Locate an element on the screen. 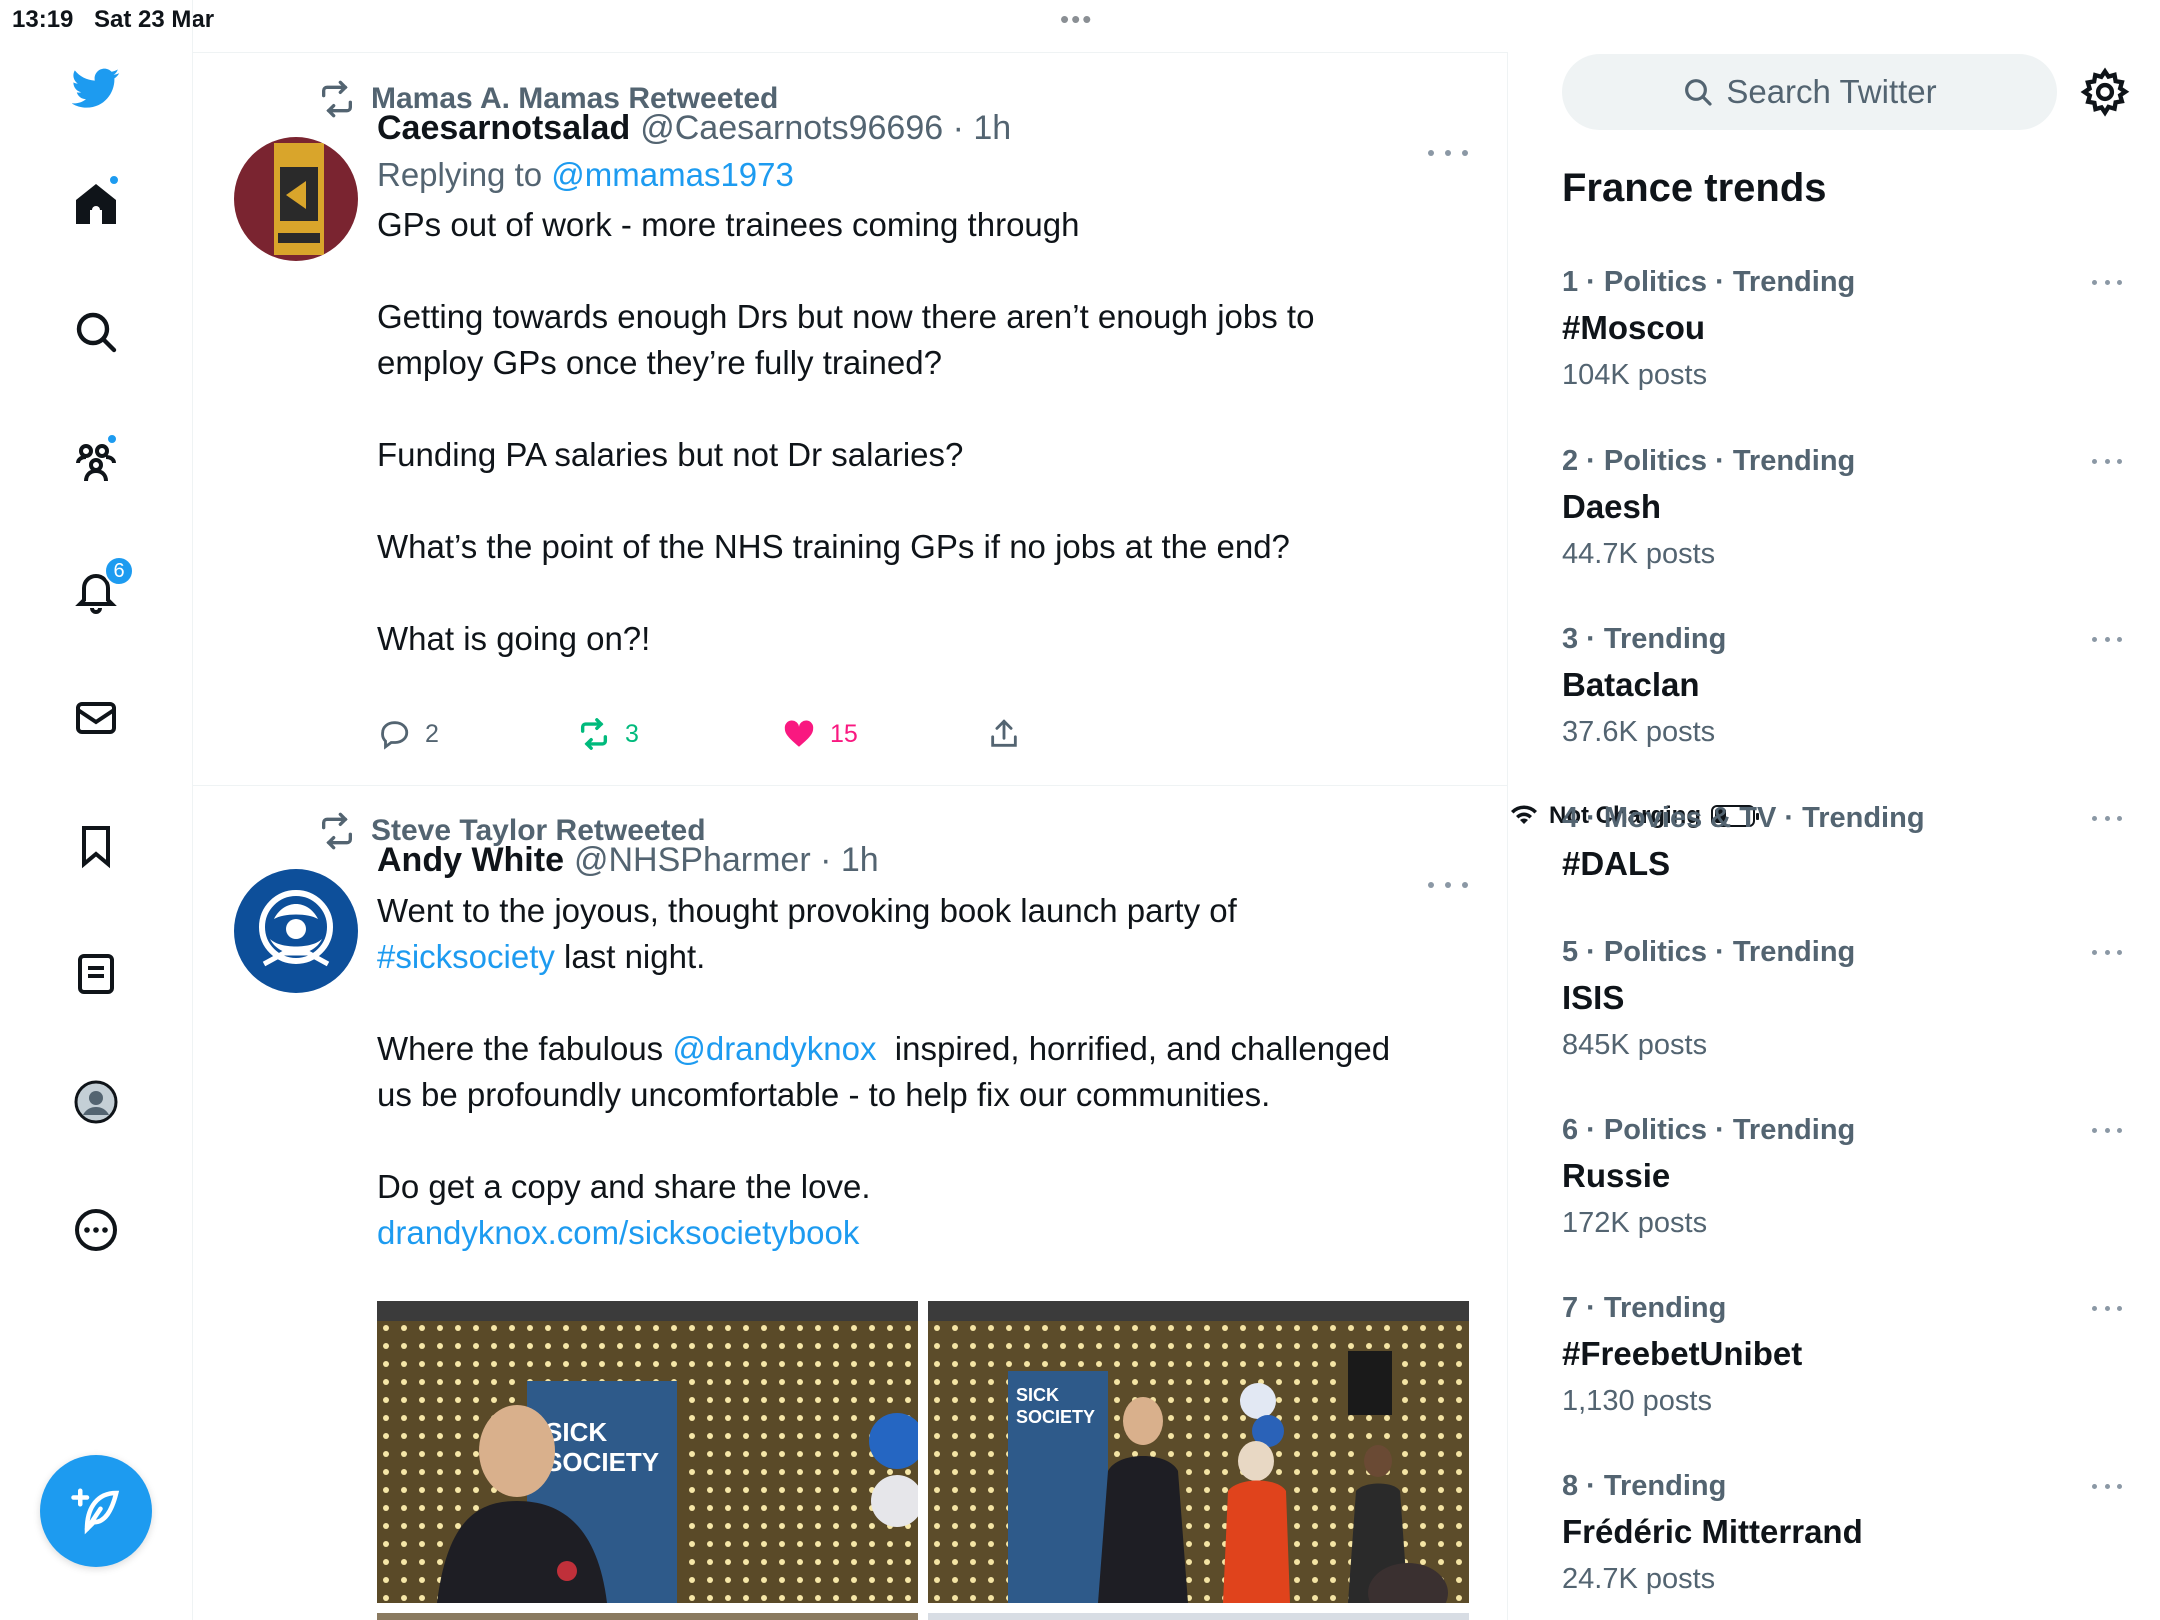  tweet-text-fragment: last night. is located at coordinates (630, 956).